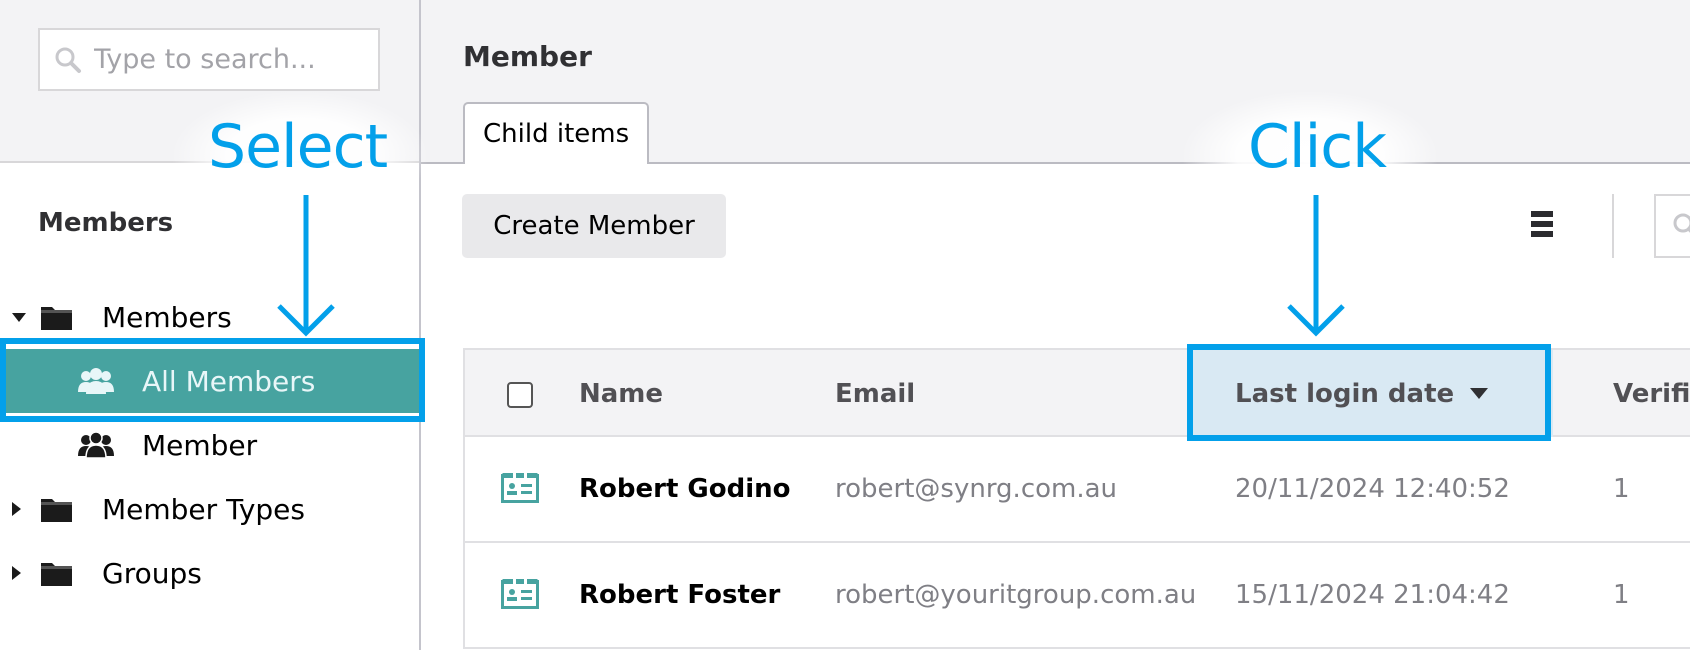 The image size is (1690, 650). What do you see at coordinates (1613, 226) in the screenshot?
I see `toolbar-divider` at bounding box center [1613, 226].